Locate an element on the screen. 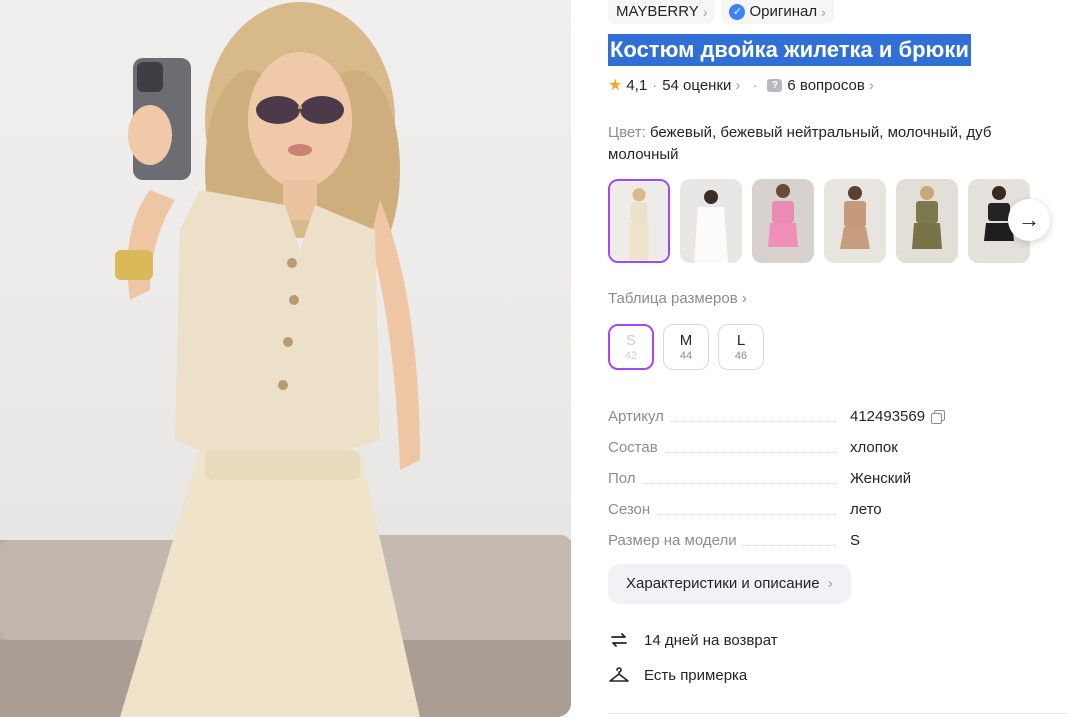  thumbnails-next-button: → is located at coordinates (1029, 220).